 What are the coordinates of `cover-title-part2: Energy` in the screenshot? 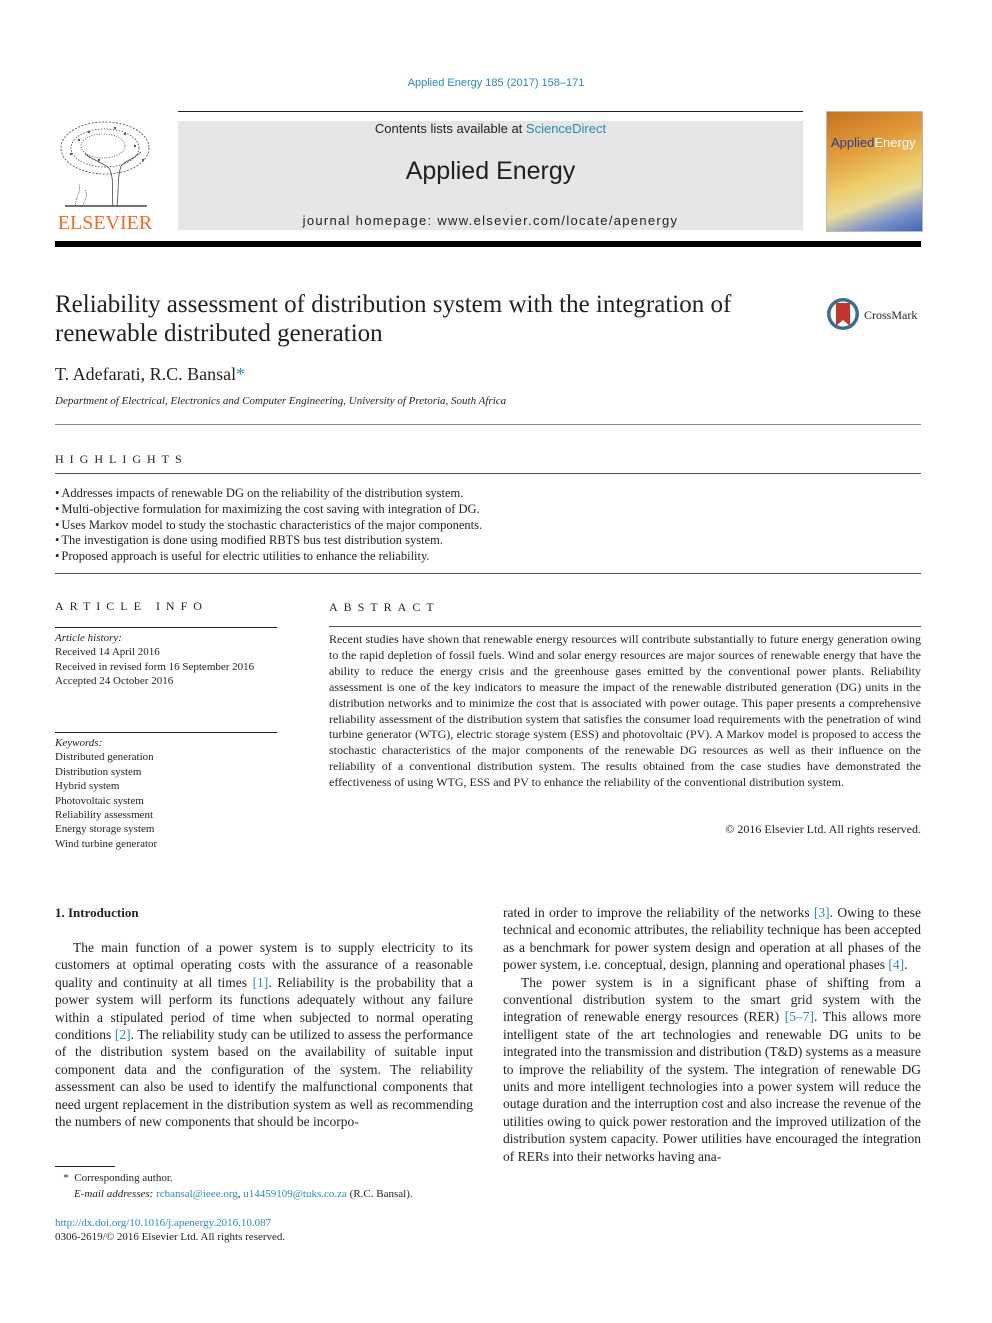 It's located at (895, 142).